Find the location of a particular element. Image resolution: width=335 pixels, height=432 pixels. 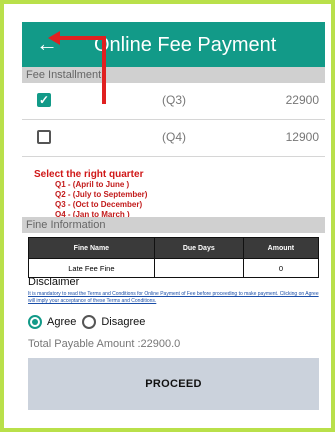

annotation-arrow-shaft is located at coordinates (82, 38).